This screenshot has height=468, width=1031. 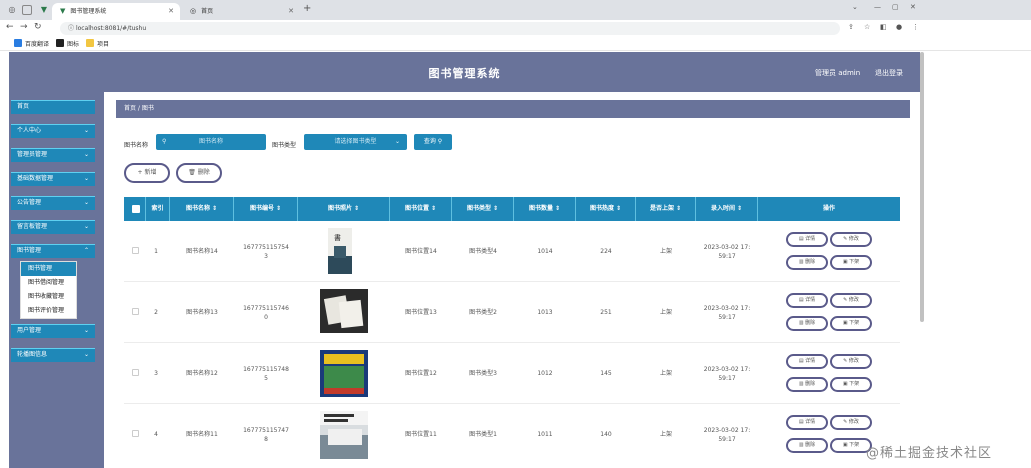 I want to click on url-text: localhost:8081/#/tushu, so click(x=111, y=28).